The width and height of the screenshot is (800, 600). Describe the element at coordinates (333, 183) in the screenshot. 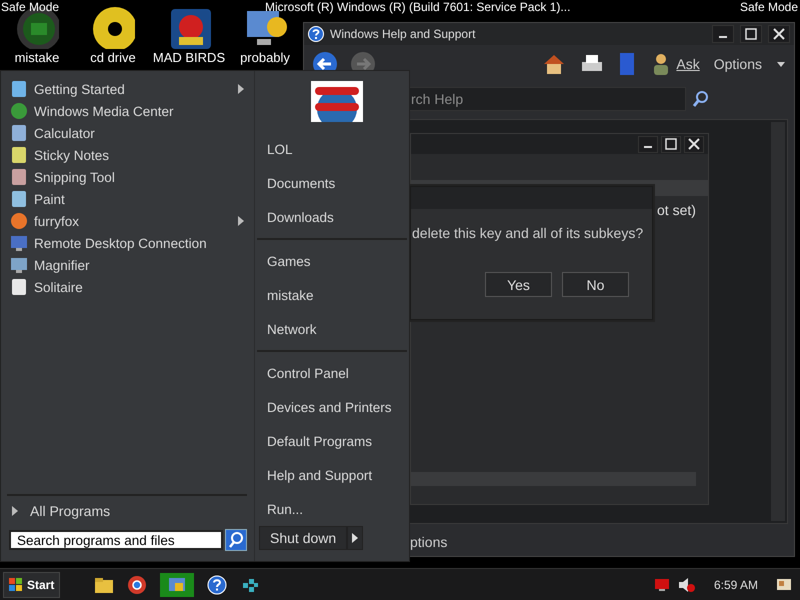

I see `start-menu-link: Documents` at that location.